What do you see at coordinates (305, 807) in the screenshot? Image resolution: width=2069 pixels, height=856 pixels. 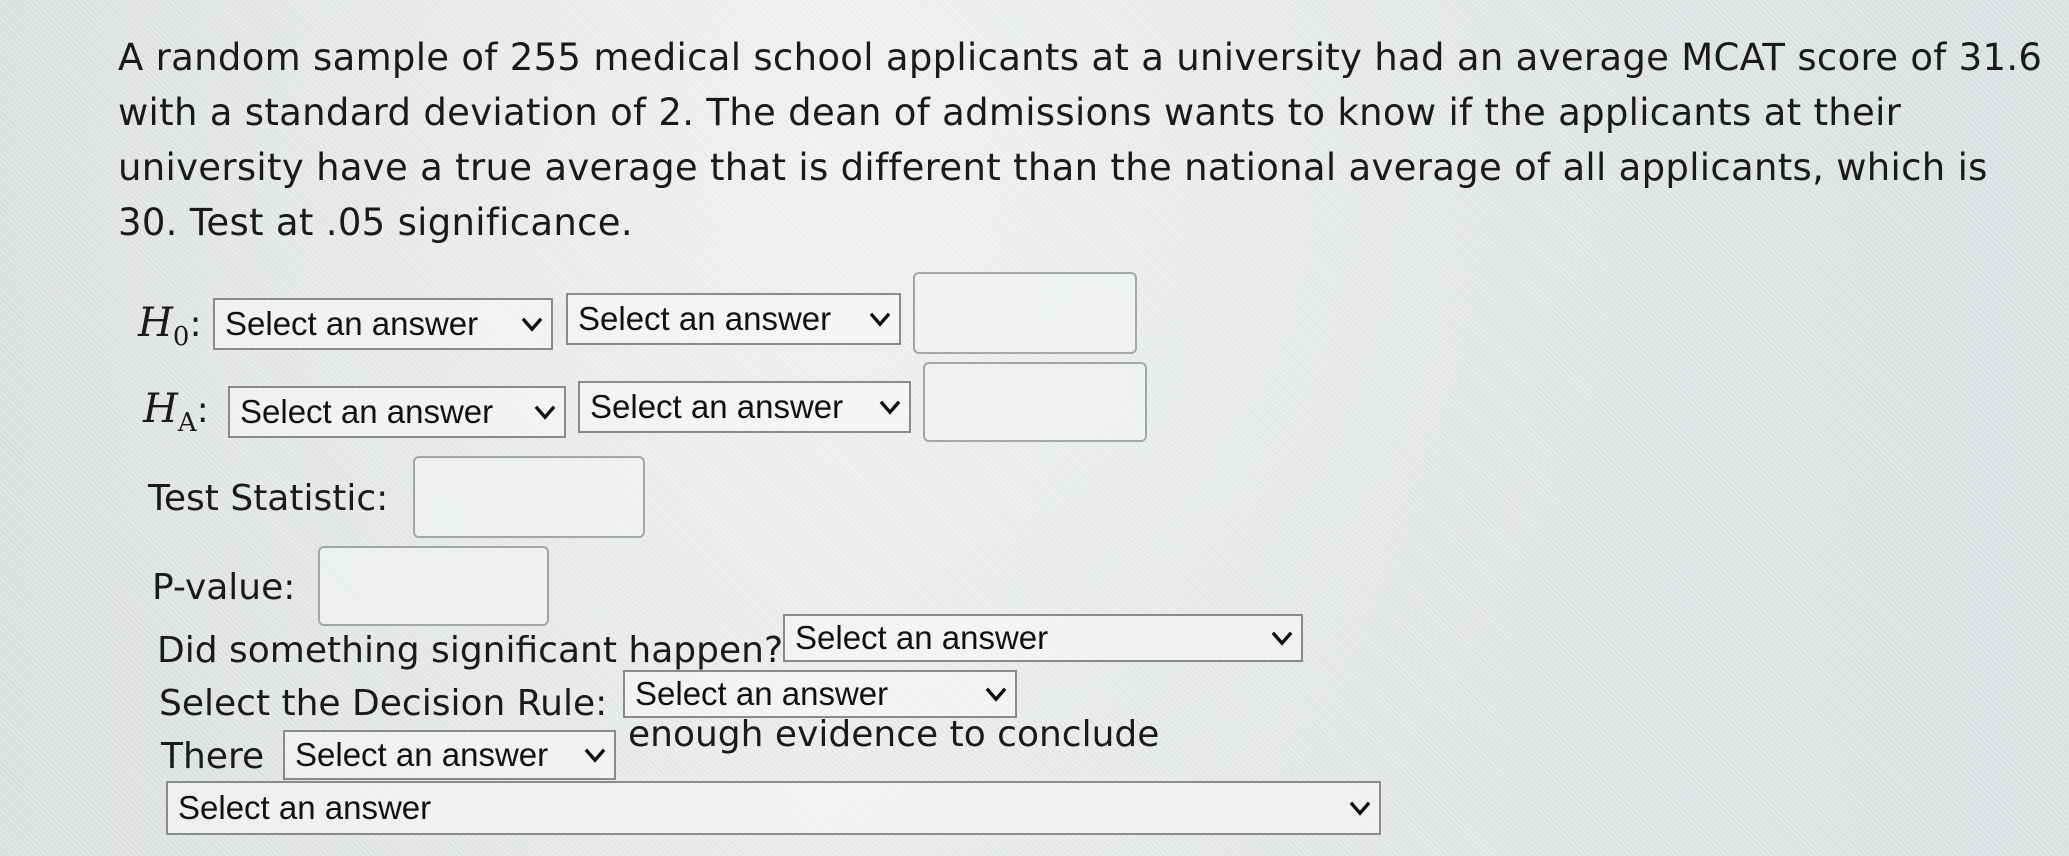 I see `conclusion-final-select-value: Select an answer` at bounding box center [305, 807].